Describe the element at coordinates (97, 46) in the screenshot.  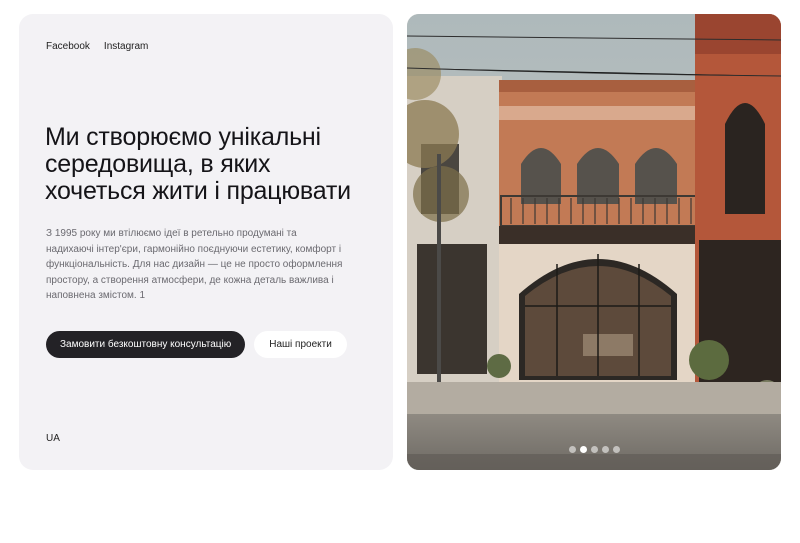
I see `social-links: Facebook Instagram` at that location.